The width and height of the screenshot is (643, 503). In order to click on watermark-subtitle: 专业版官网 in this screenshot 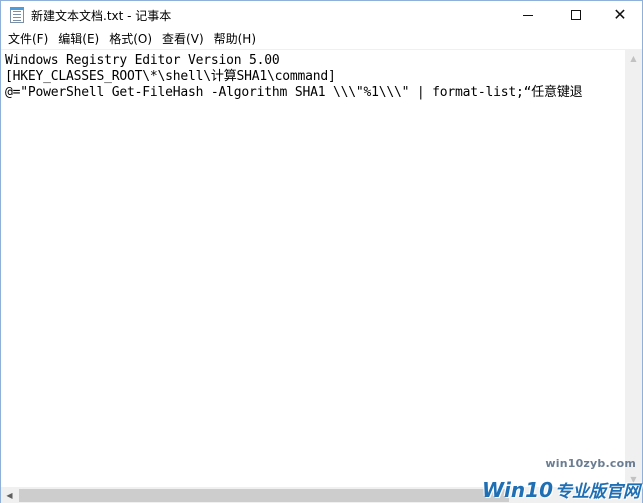, I will do `click(597, 492)`.